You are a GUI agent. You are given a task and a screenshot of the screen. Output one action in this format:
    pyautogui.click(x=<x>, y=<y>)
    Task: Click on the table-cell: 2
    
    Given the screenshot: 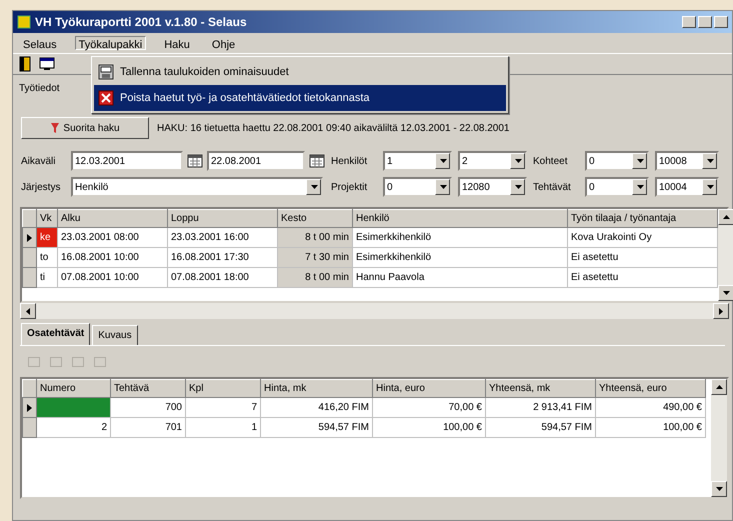 What is the action you would take?
    pyautogui.click(x=73, y=428)
    